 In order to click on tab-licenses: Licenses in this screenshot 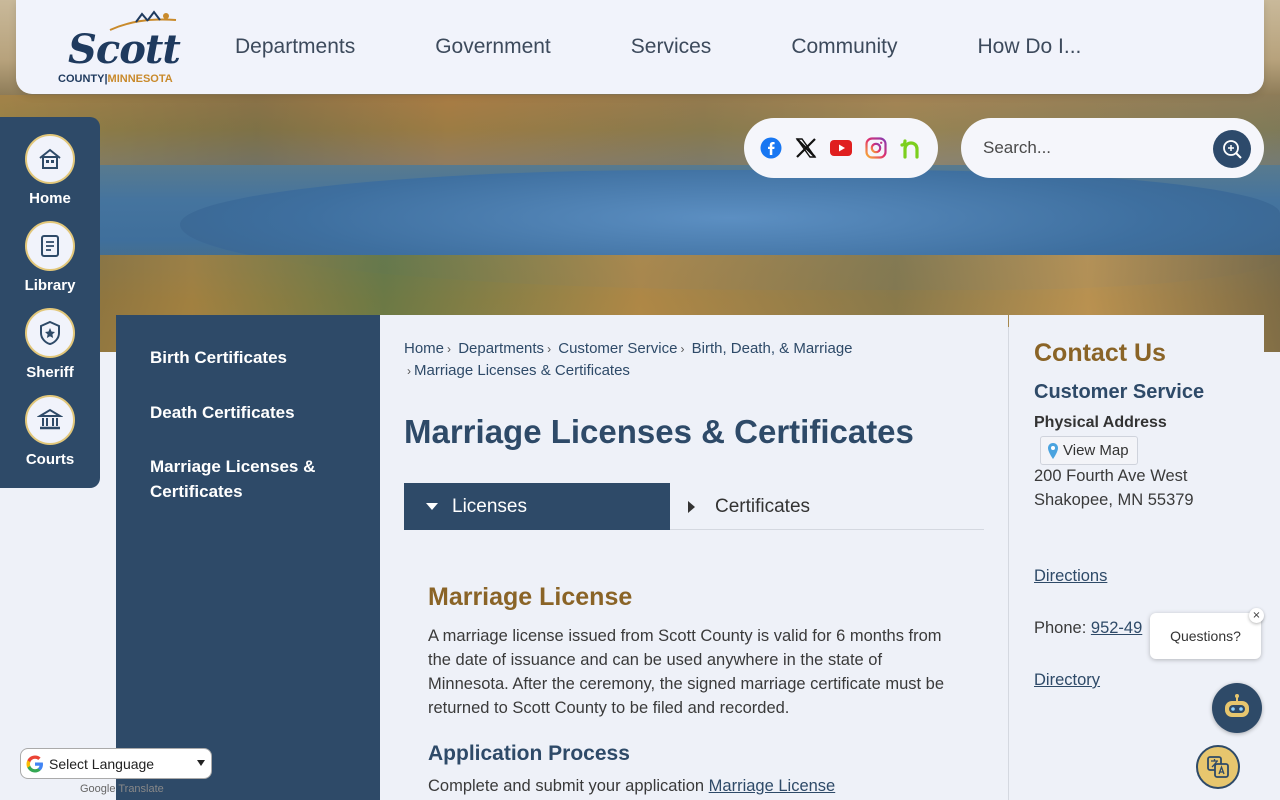, I will do `click(537, 506)`.